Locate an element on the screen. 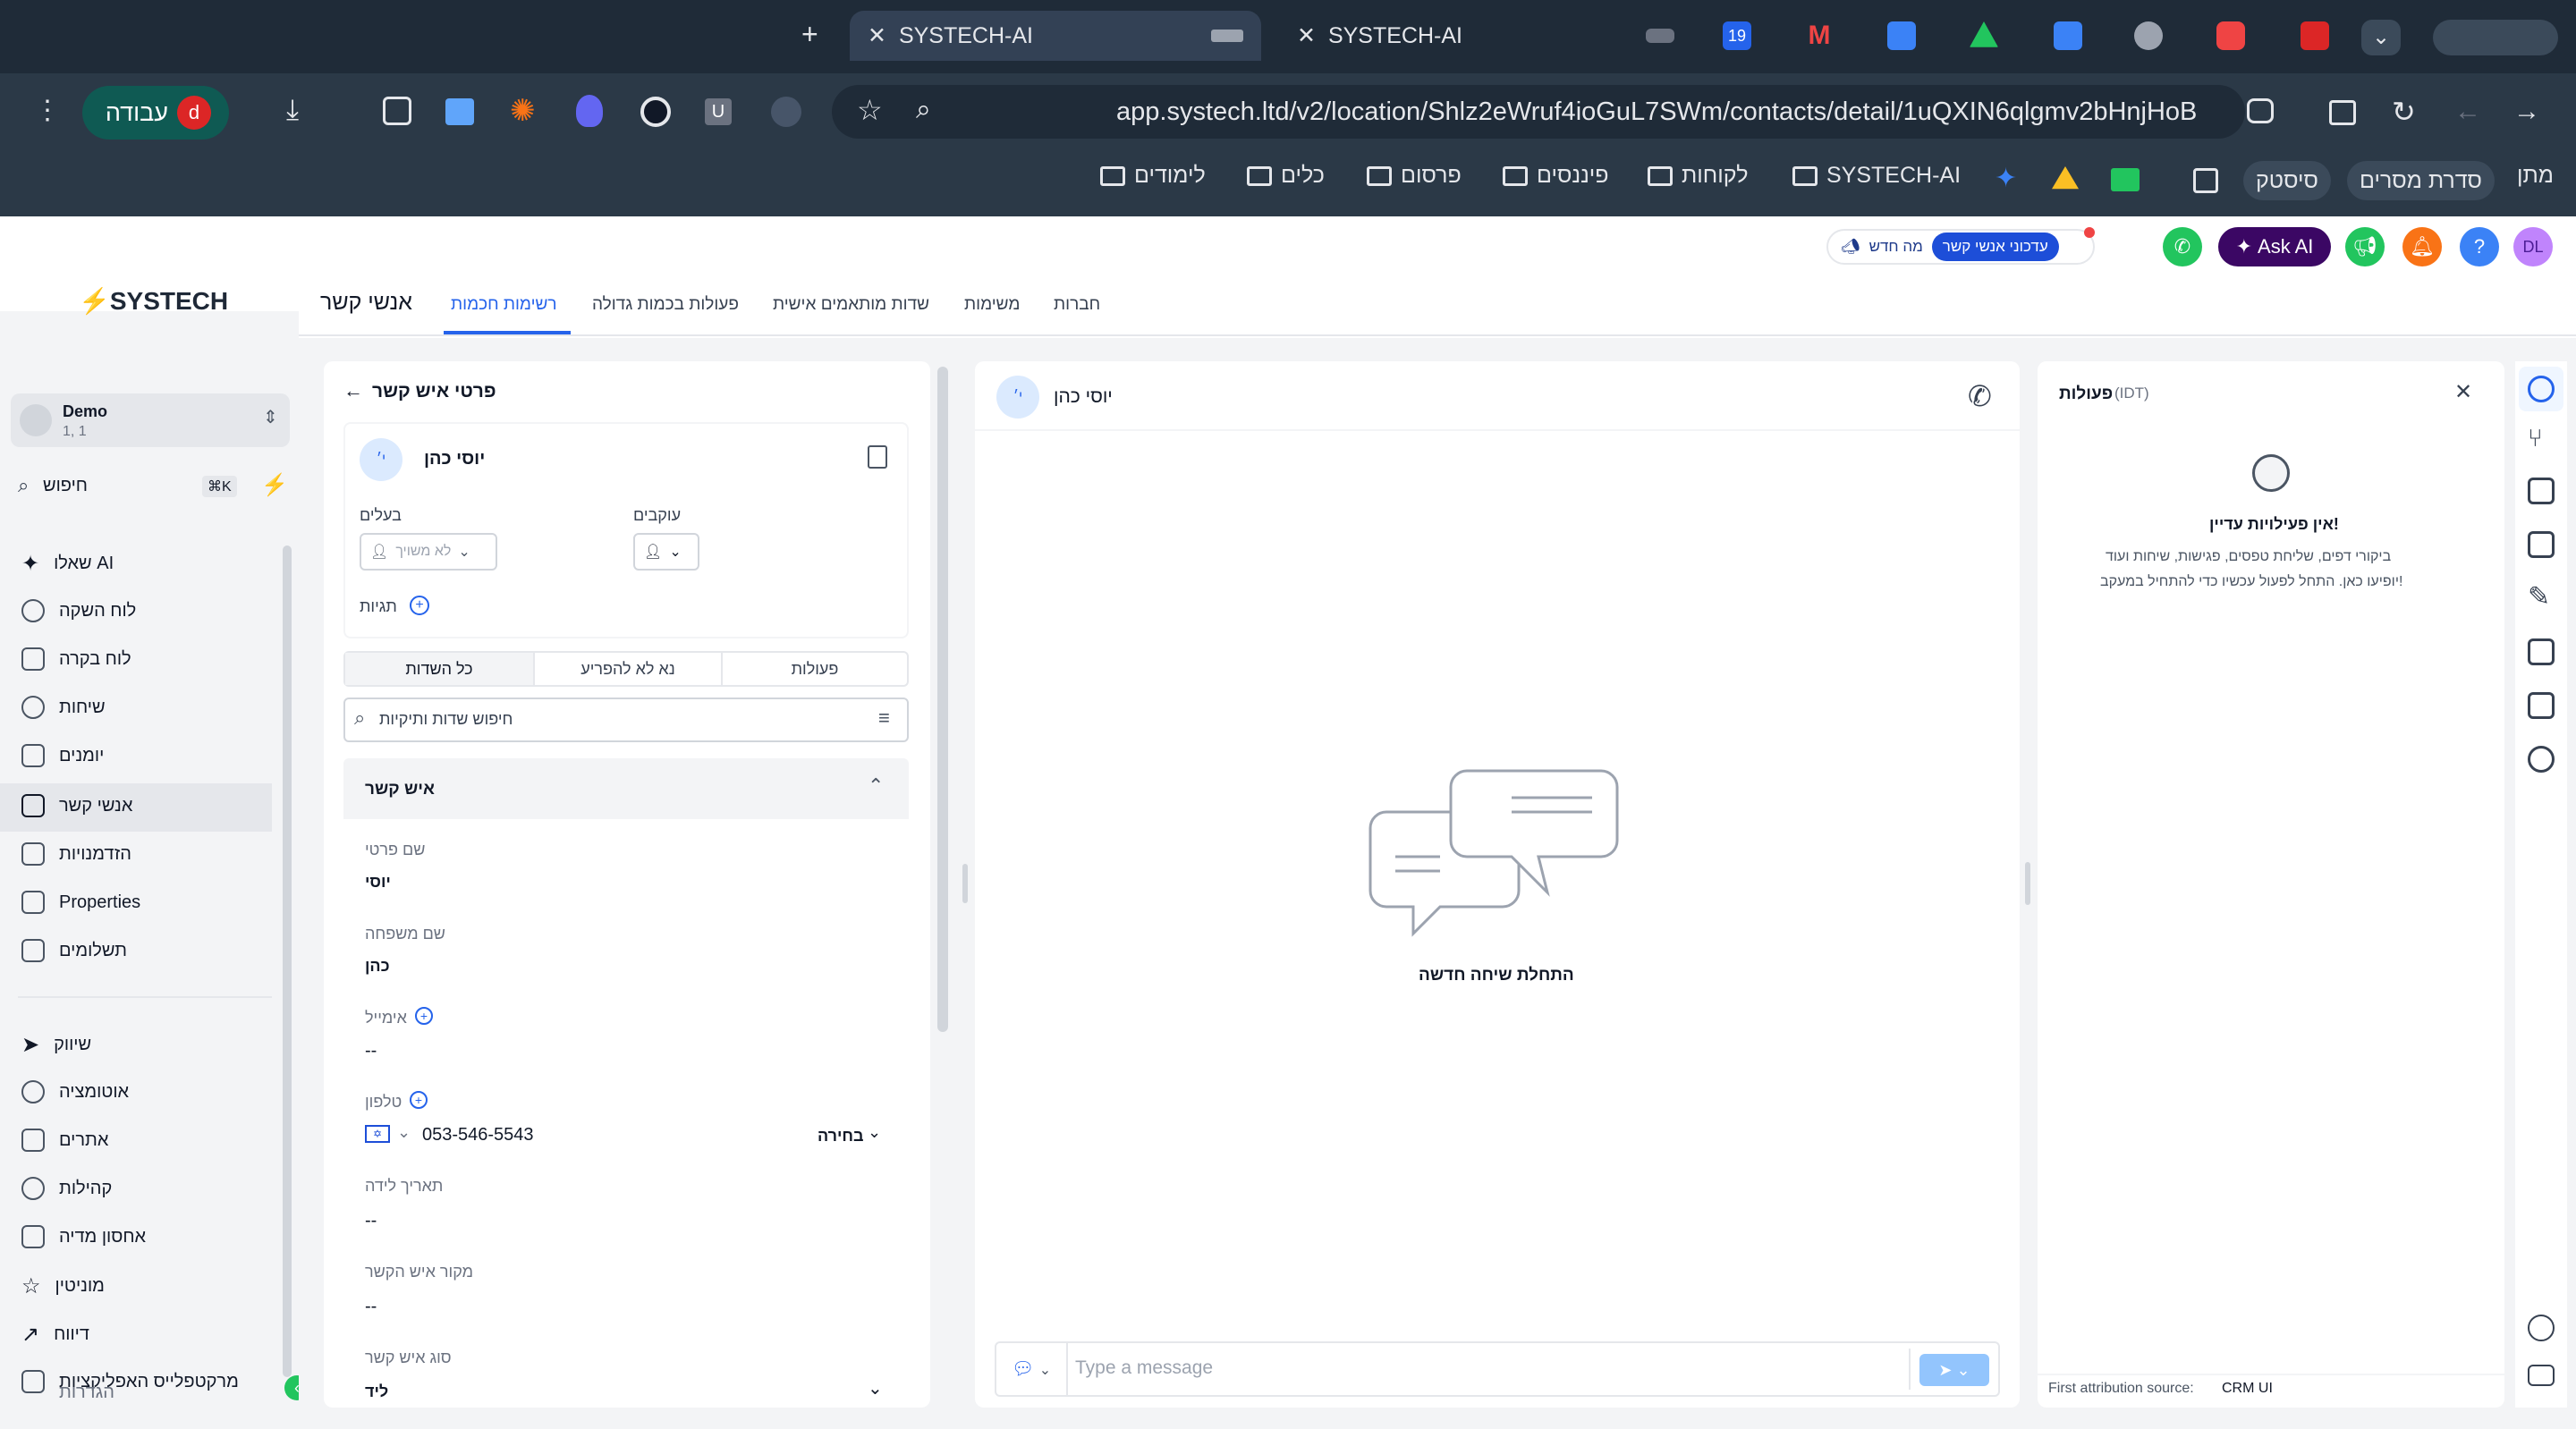 The width and height of the screenshot is (2576, 1429). email-value: -- is located at coordinates (371, 1051).